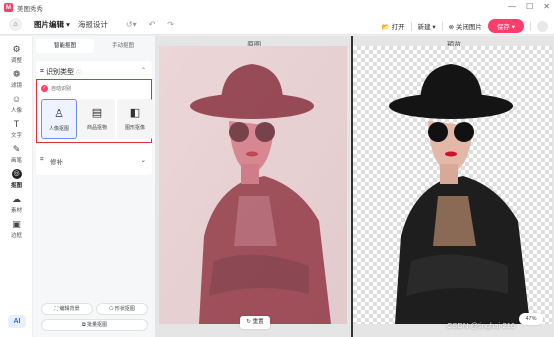  I want to click on close-image-label: 关闭图片, so click(468, 27).